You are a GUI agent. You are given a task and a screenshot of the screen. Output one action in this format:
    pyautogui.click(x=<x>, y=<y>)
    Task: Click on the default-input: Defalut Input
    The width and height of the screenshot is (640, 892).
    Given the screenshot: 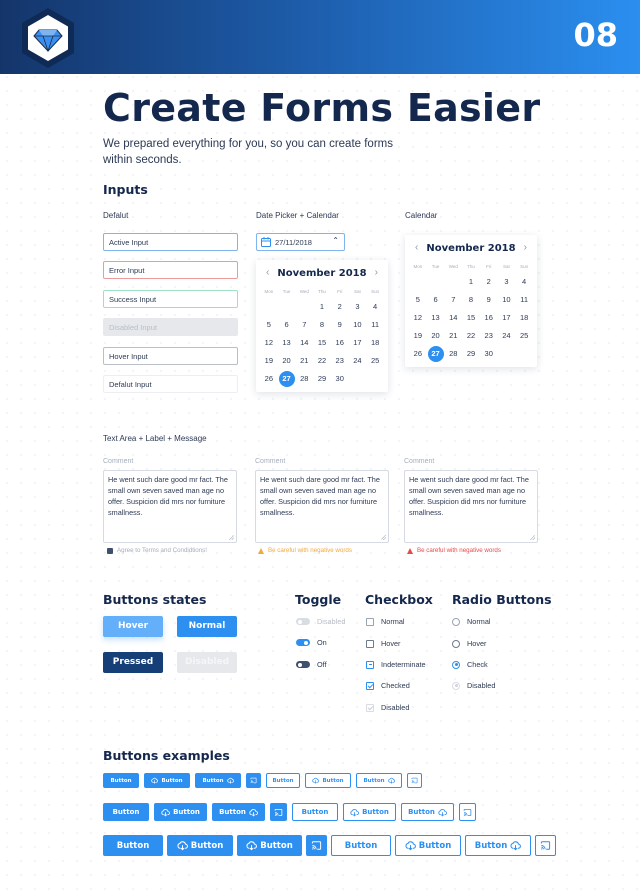 What is the action you would take?
    pyautogui.click(x=170, y=384)
    